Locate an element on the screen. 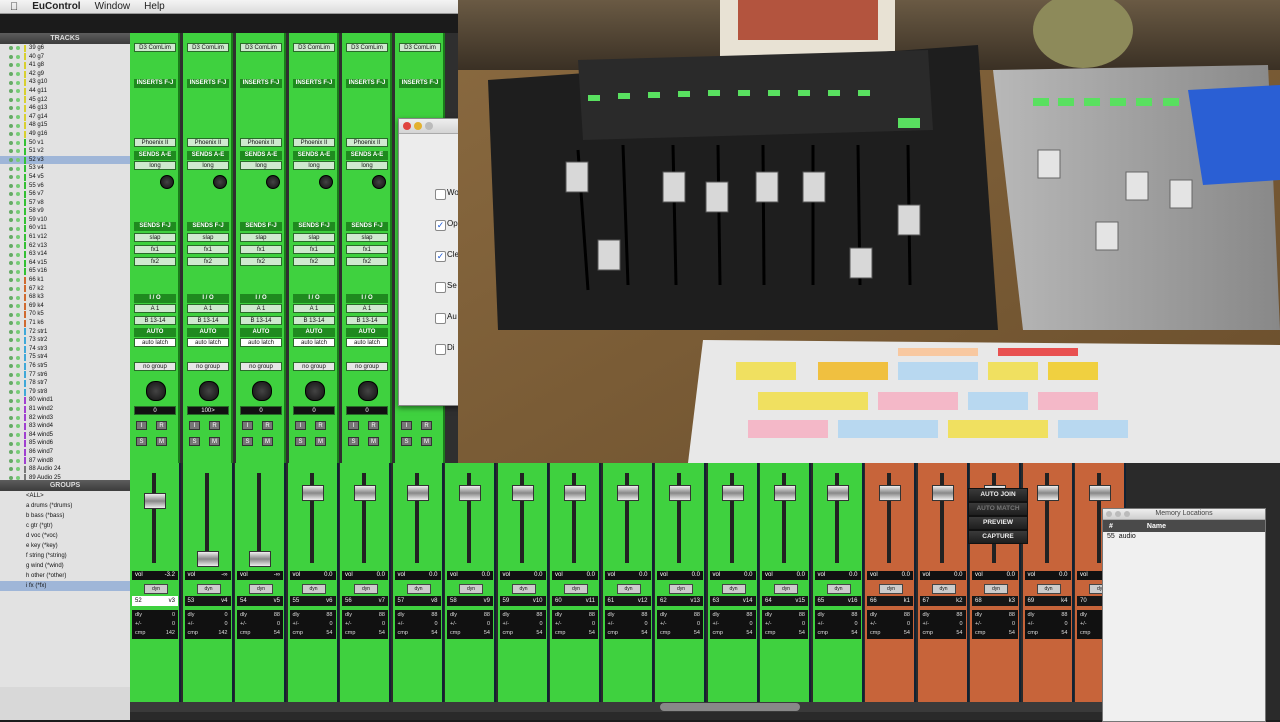  channel-name: 60 v11 is located at coordinates (575, 601).